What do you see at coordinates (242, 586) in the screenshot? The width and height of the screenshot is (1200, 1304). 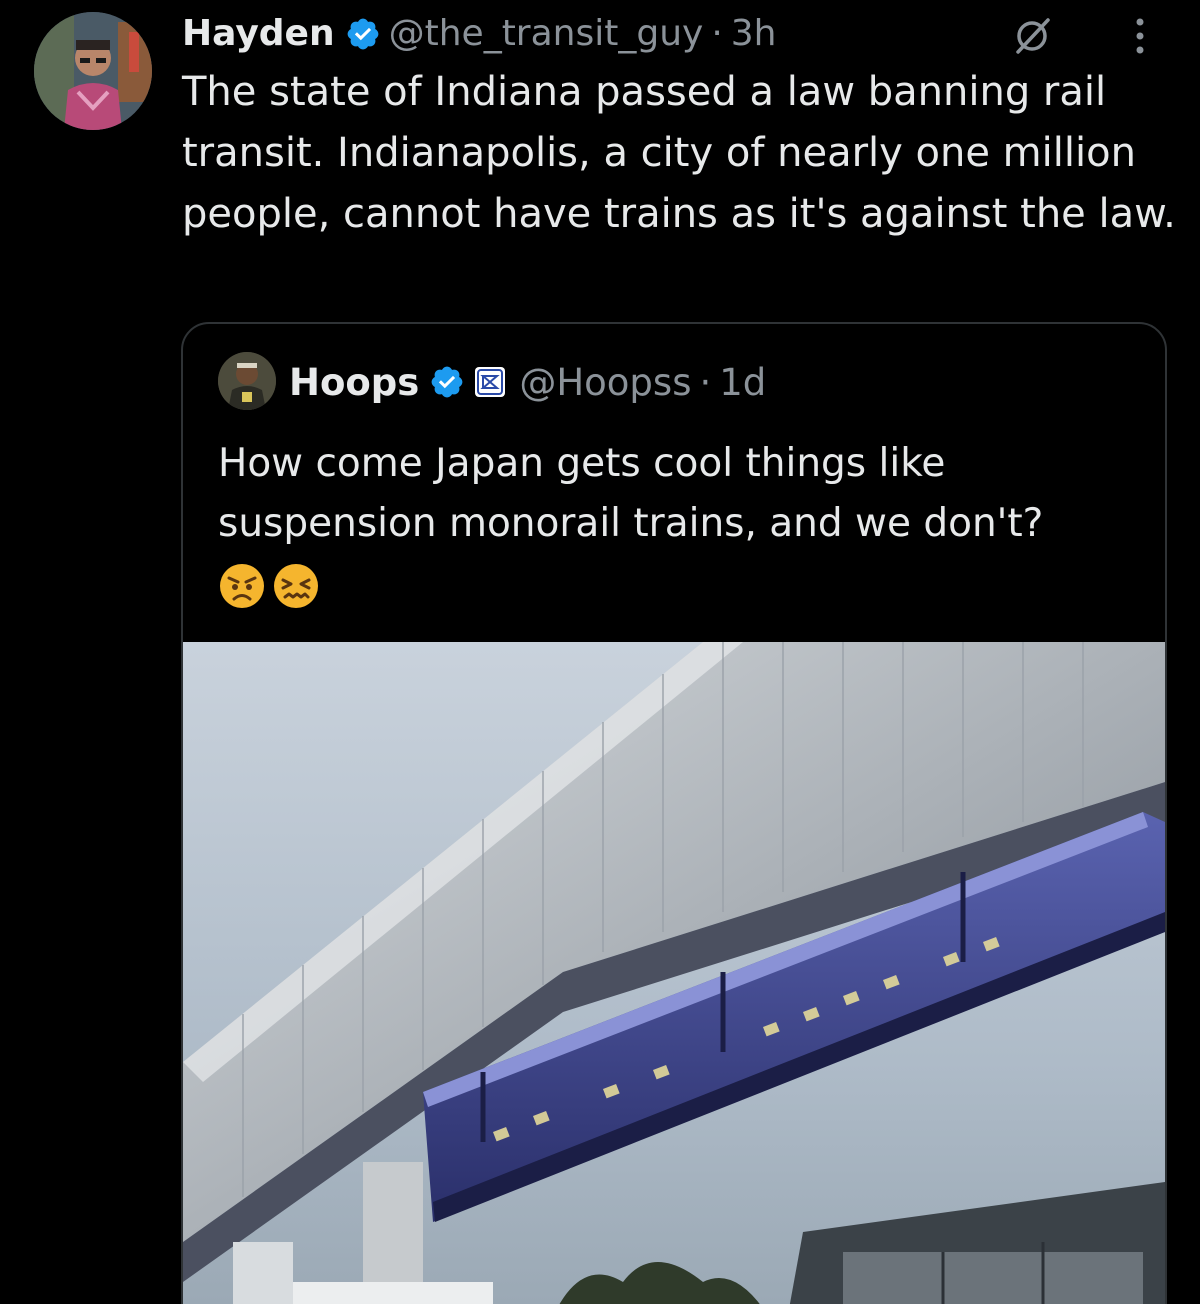 I see `angry-face-emoji` at bounding box center [242, 586].